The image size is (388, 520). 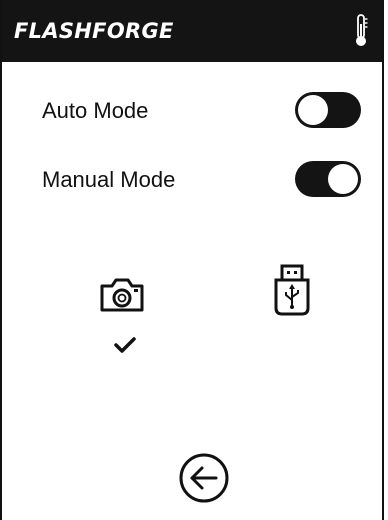 I want to click on camera-icon, so click(x=122, y=295).